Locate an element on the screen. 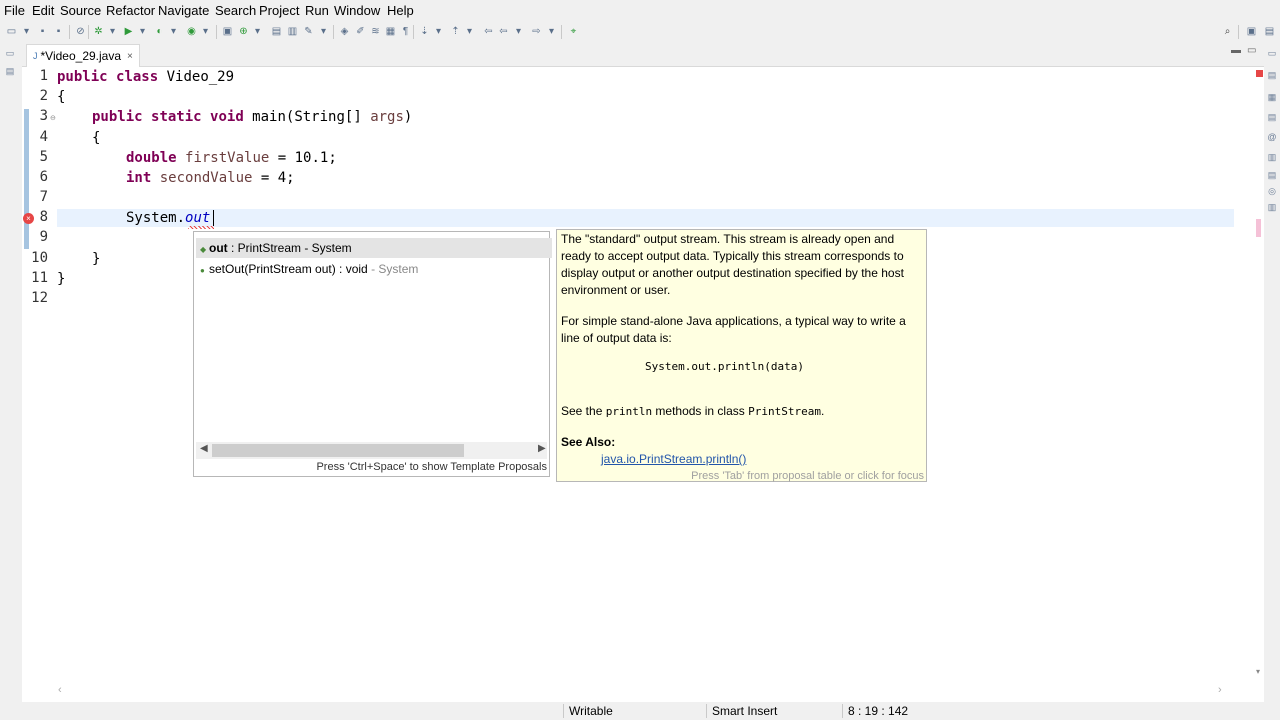  minimize-icon: ▬ is located at coordinates (1236, 50).